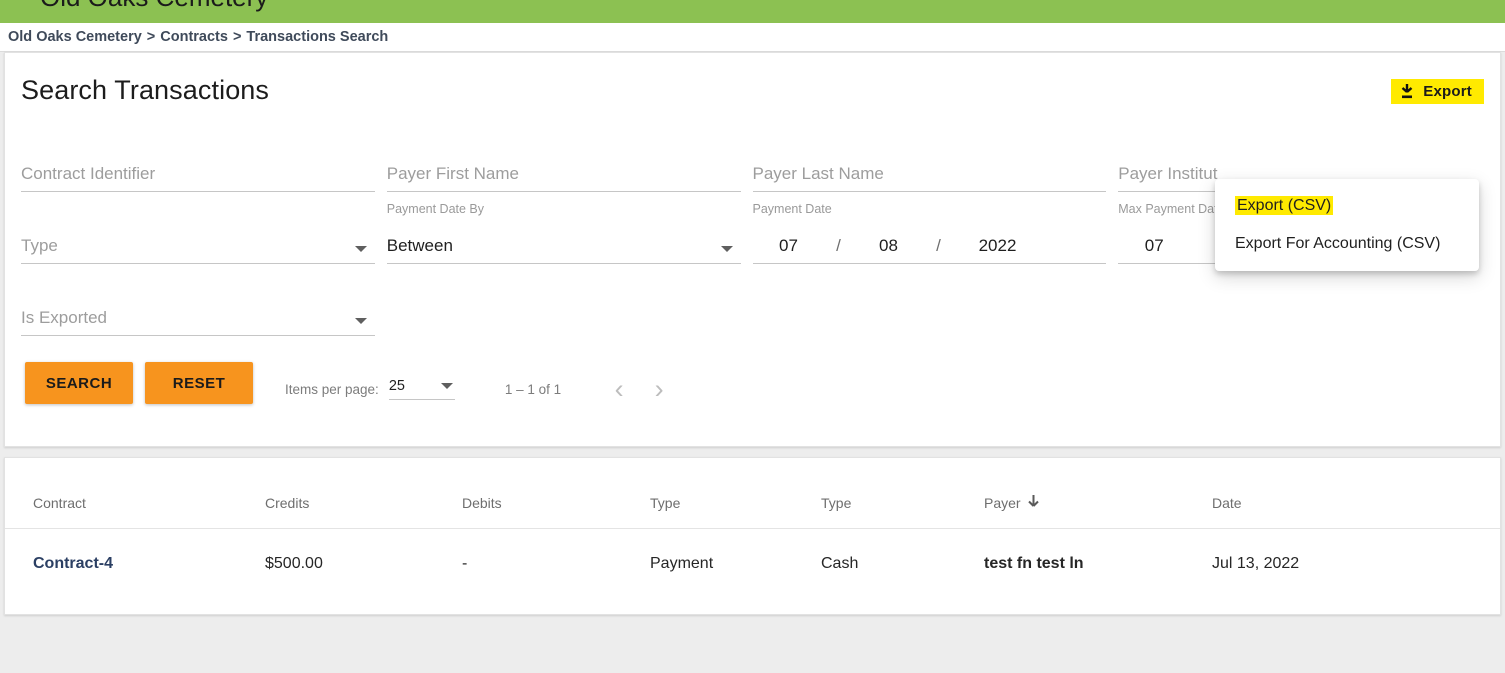 This screenshot has height=673, width=1505. Describe the element at coordinates (1447, 91) in the screenshot. I see `export-button-label: Export` at that location.